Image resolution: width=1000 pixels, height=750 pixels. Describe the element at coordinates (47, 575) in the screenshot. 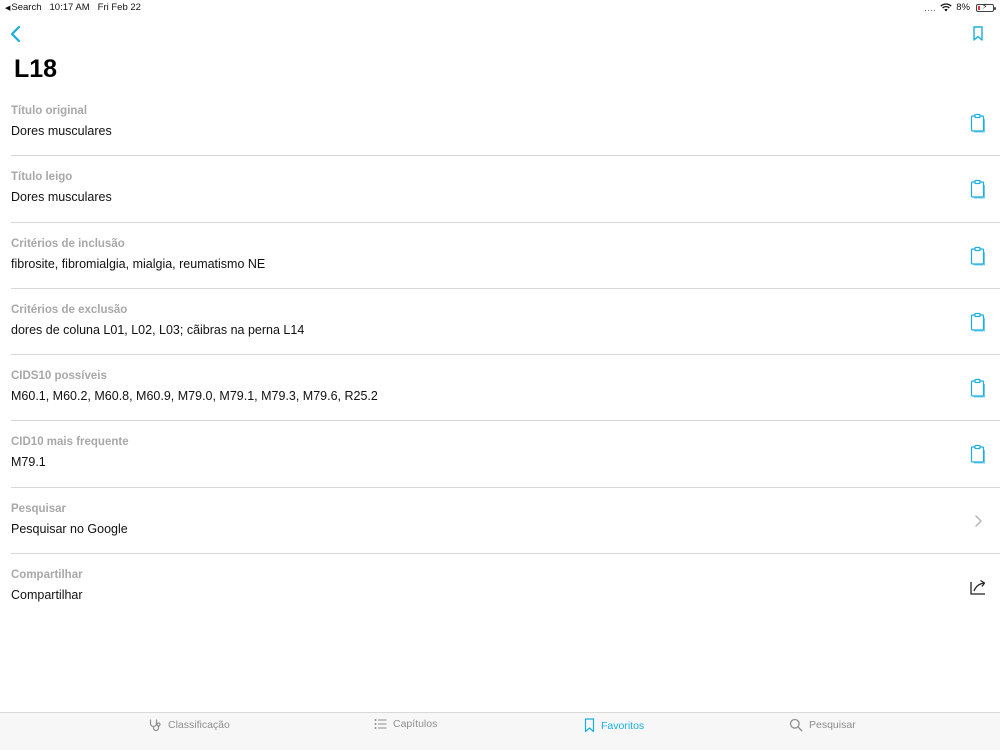

I see `row-label: Compartilhar` at that location.